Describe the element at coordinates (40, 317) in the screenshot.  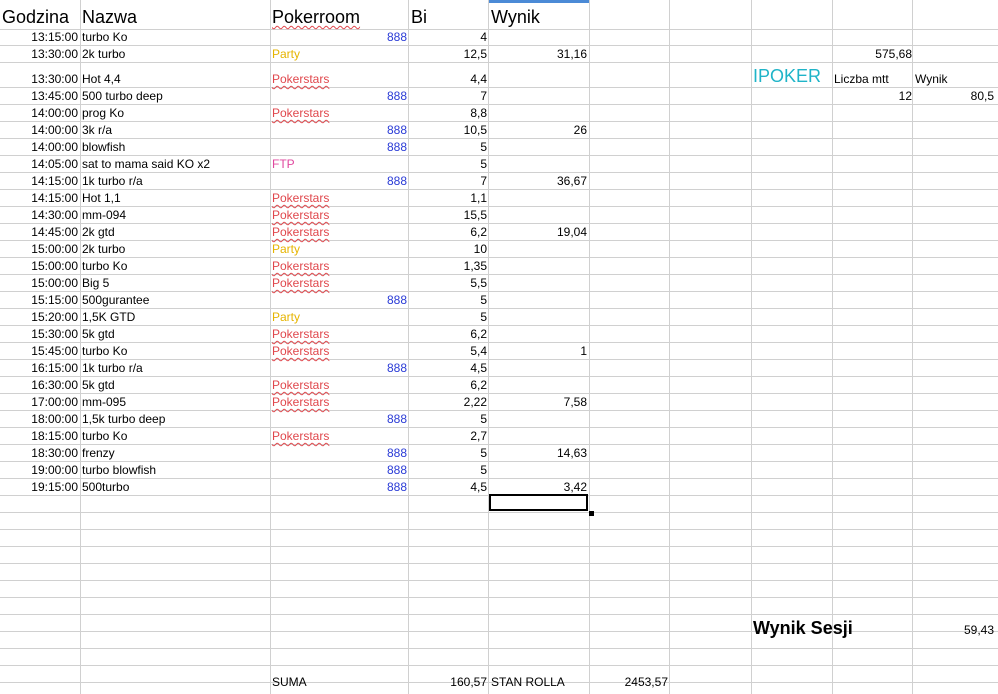
I see `time-cell: 15:20:00` at that location.